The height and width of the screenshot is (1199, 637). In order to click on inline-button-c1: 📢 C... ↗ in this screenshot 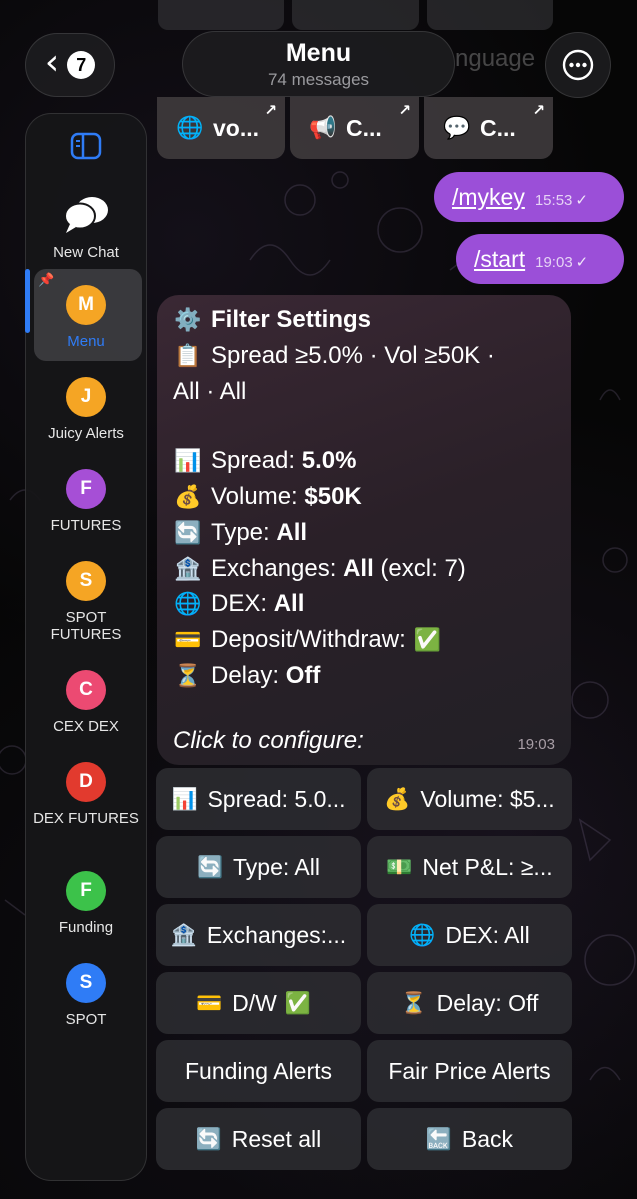, I will do `click(354, 128)`.